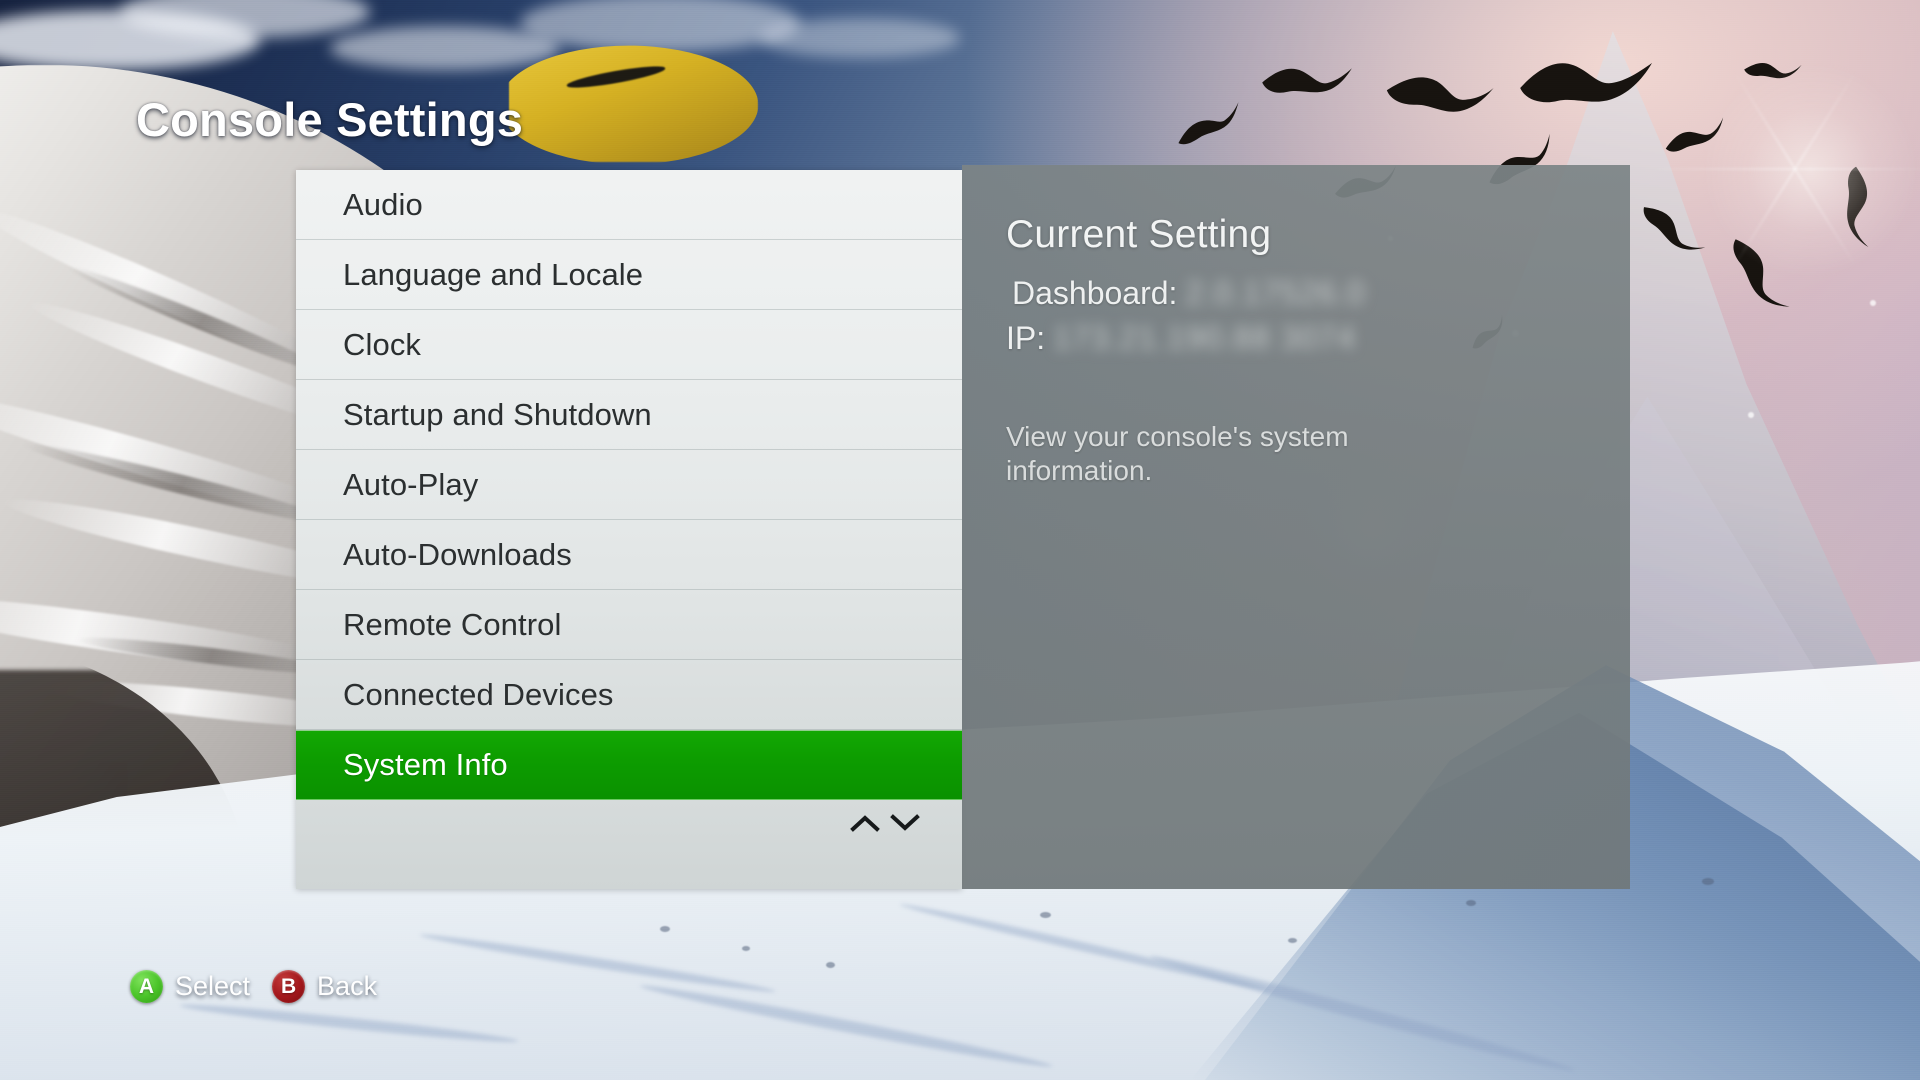 The width and height of the screenshot is (1920, 1080). I want to click on current-setting-heading: Current Setting, so click(1139, 234).